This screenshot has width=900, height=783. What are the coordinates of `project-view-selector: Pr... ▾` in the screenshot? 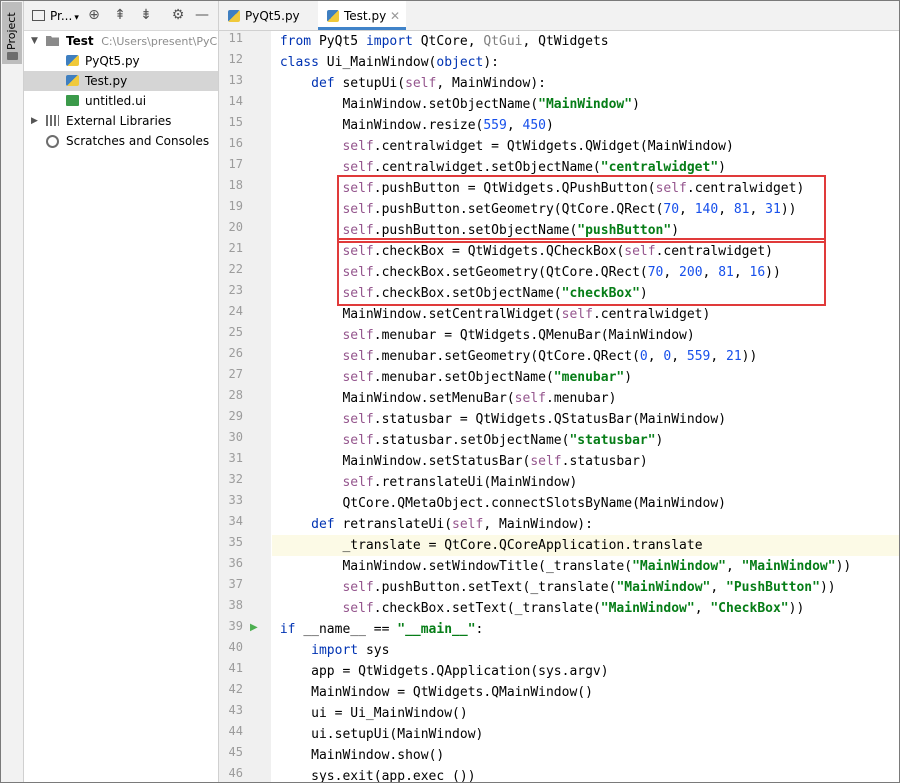 It's located at (55, 16).